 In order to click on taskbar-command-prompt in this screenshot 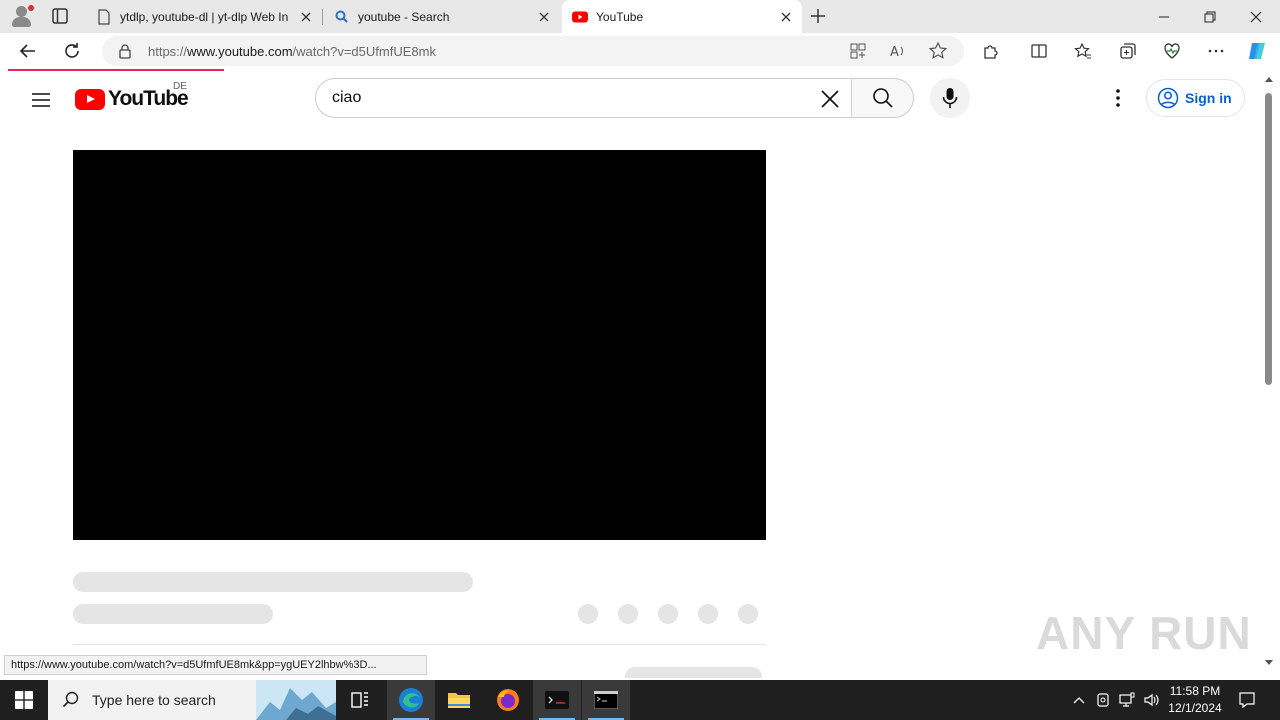, I will do `click(606, 700)`.